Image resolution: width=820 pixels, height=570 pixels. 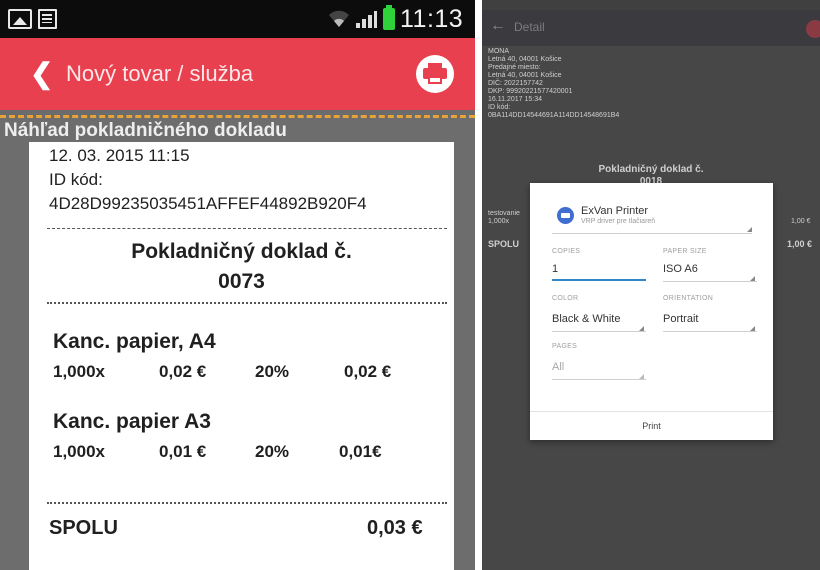 What do you see at coordinates (554, 115) in the screenshot?
I see `receipt-line: 0BA114DD14544691A114DD14548691B4` at bounding box center [554, 115].